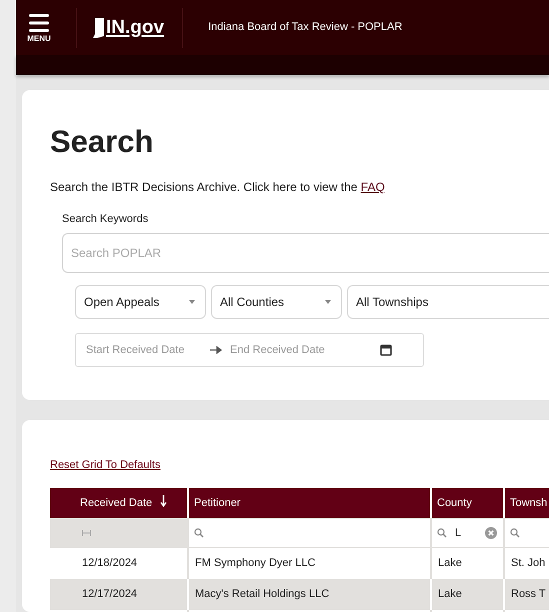 Image resolution: width=549 pixels, height=612 pixels. What do you see at coordinates (392, 302) in the screenshot?
I see `dropdown-value: All Townships` at bounding box center [392, 302].